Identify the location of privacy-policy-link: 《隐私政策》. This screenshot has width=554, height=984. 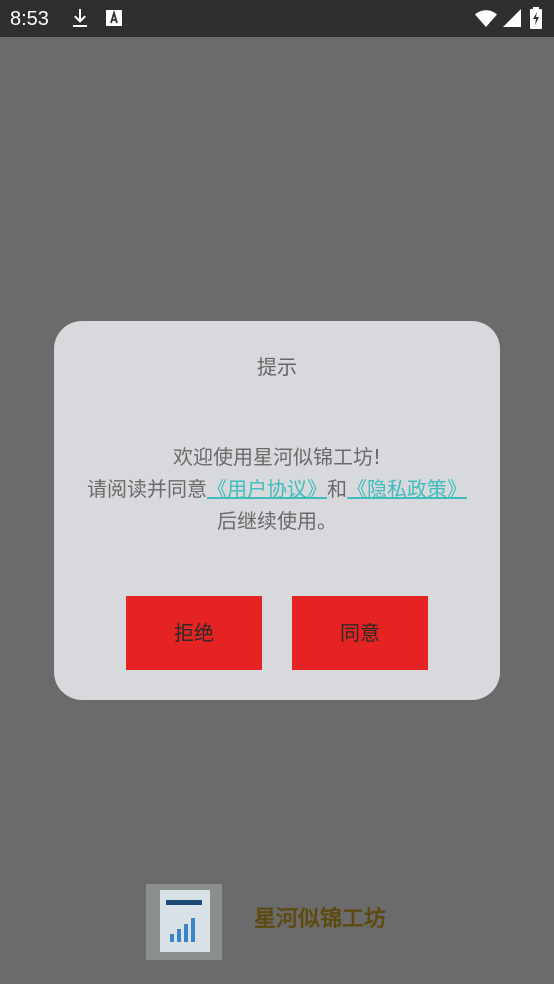
(407, 489).